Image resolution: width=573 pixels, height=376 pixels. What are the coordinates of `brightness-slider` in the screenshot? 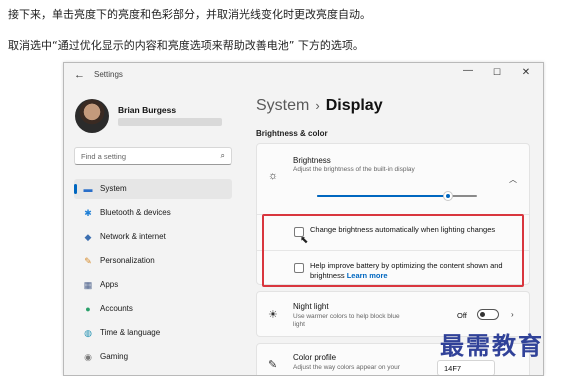 It's located at (397, 196).